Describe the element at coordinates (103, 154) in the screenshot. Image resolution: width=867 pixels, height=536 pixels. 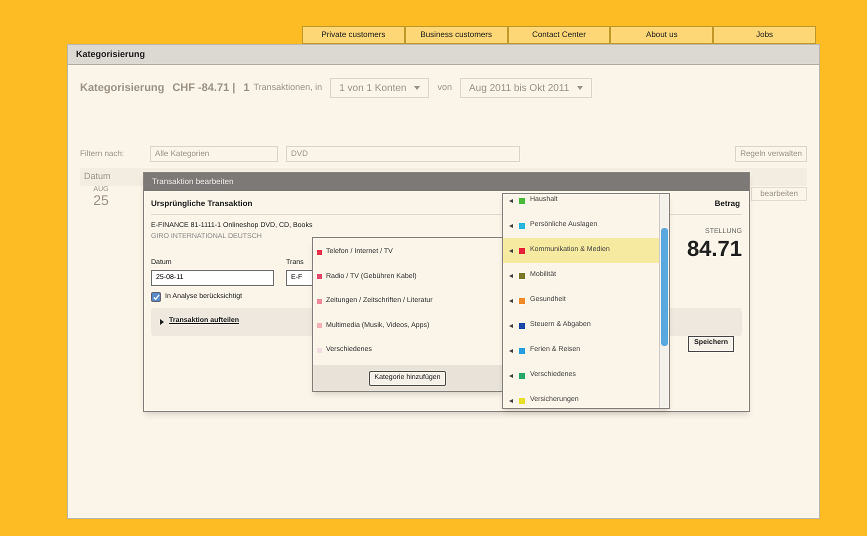
I see `filter-label: Filtern nach:` at that location.